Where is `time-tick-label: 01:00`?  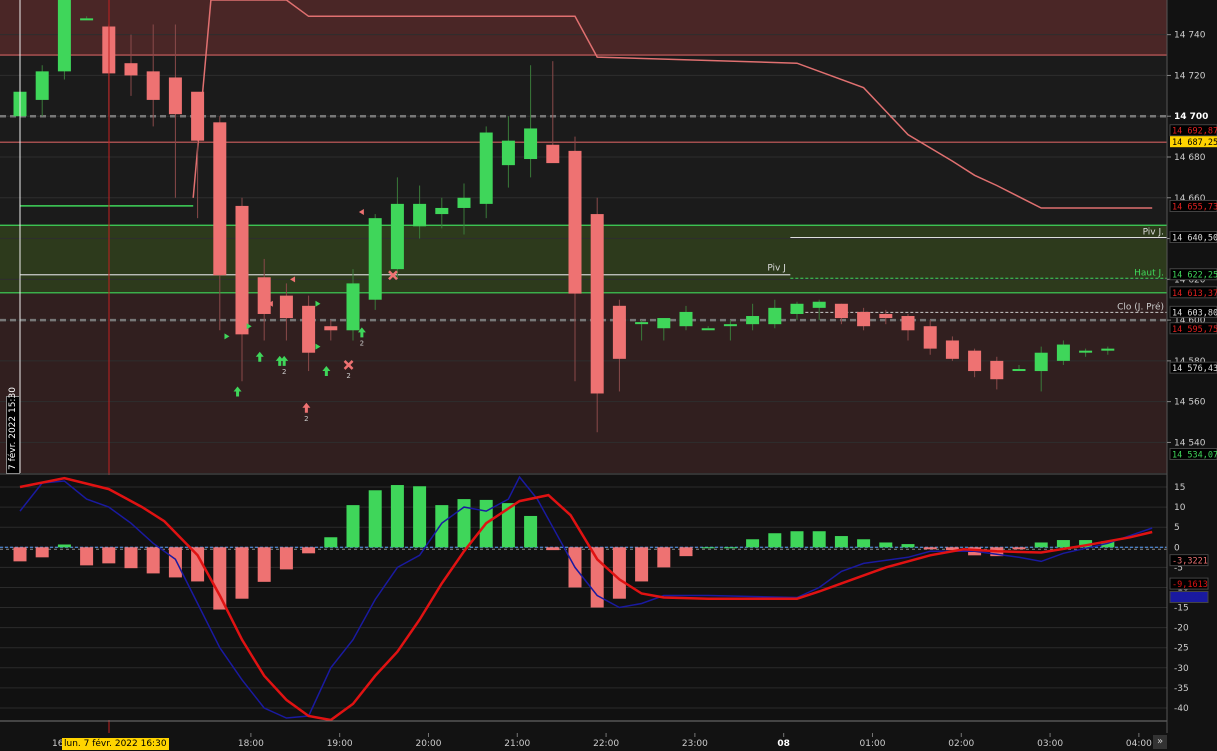
time-tick-label: 01:00 is located at coordinates (873, 744).